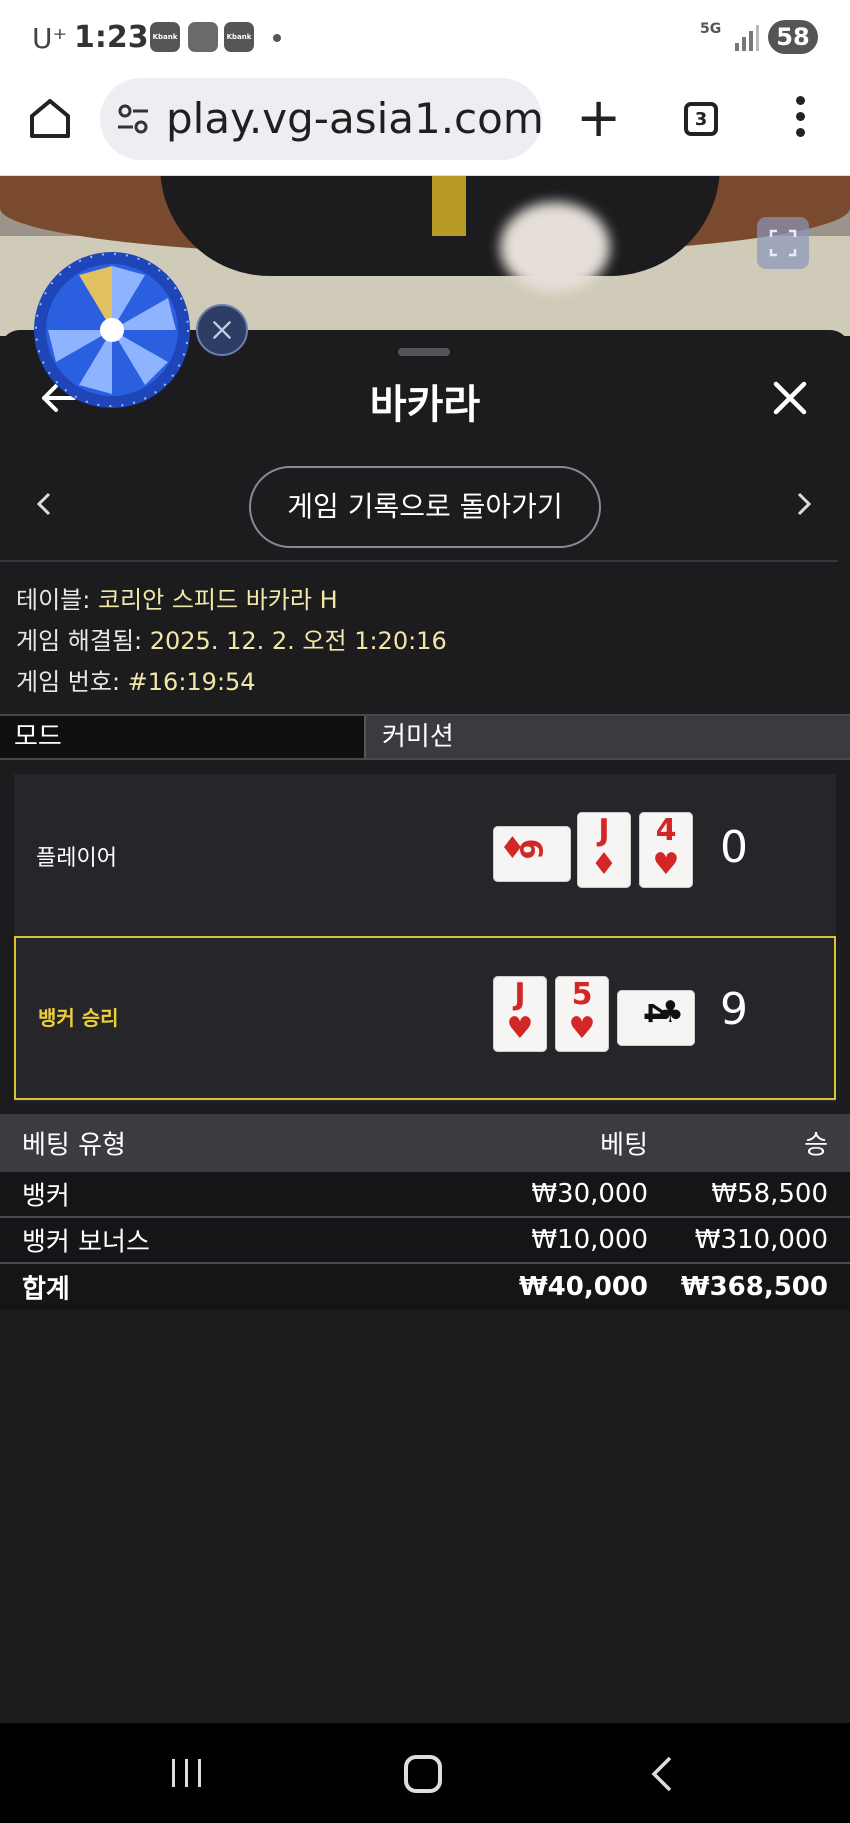 Image resolution: width=850 pixels, height=1823 pixels. Describe the element at coordinates (656, 1018) in the screenshot. I see `banker-card-3: 4 ♣` at that location.